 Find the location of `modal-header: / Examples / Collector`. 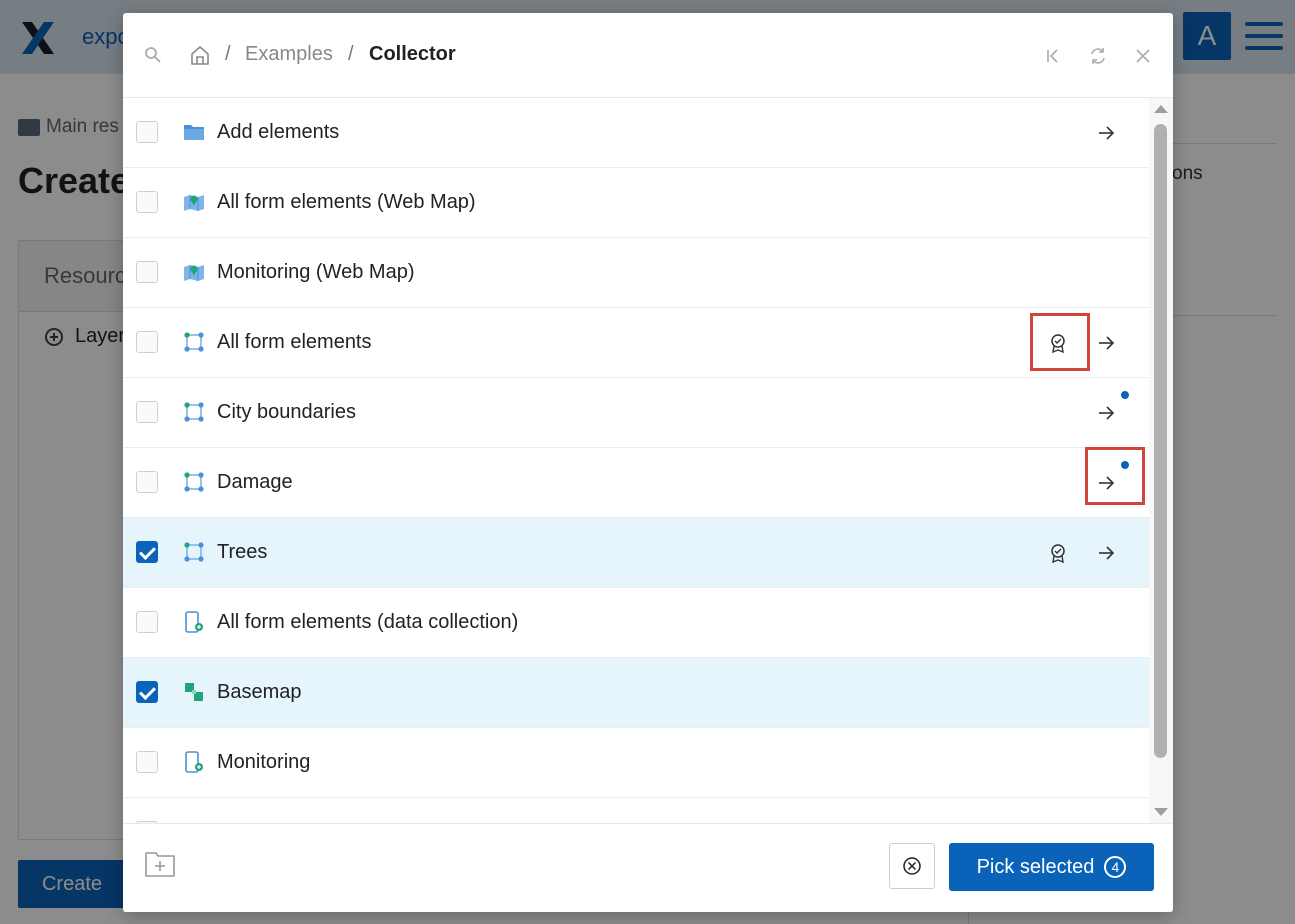

modal-header: / Examples / Collector is located at coordinates (648, 55).